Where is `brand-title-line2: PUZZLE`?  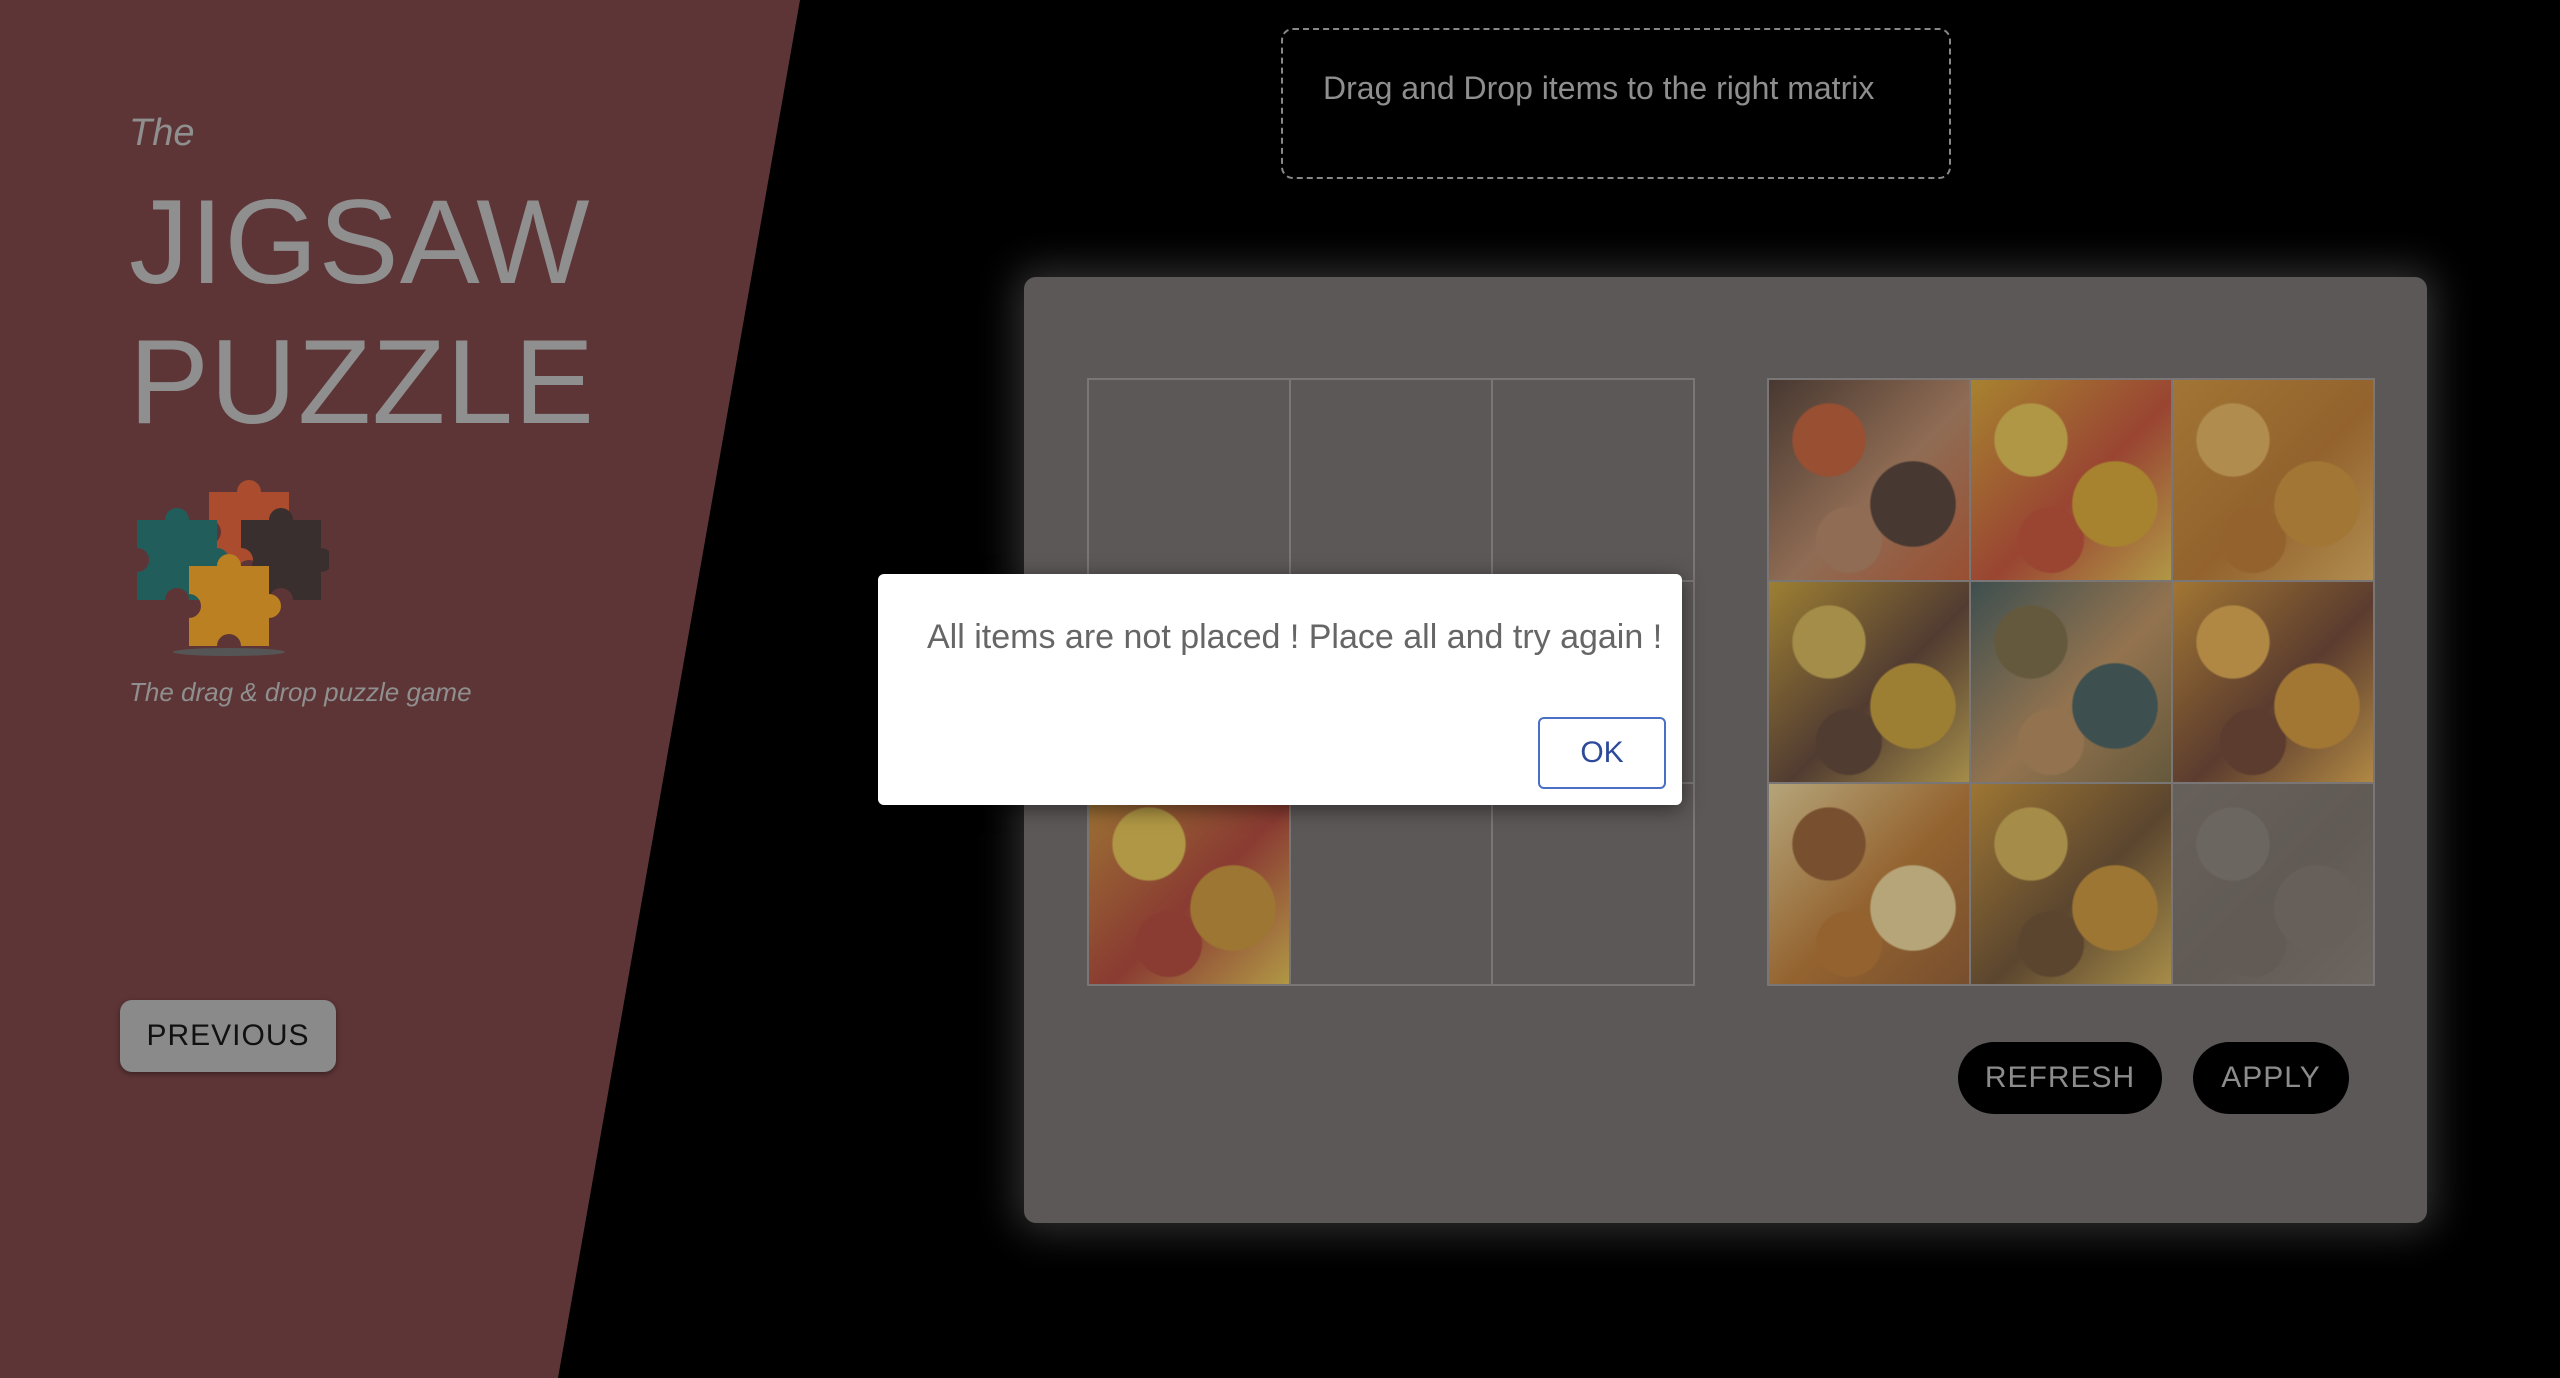 brand-title-line2: PUZZLE is located at coordinates (362, 382).